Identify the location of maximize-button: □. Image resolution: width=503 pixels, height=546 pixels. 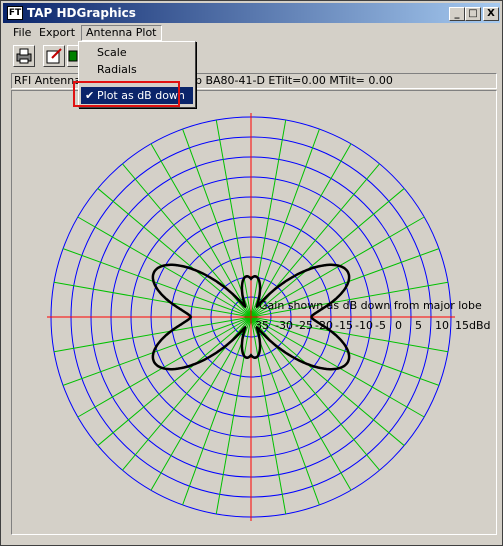
(473, 14).